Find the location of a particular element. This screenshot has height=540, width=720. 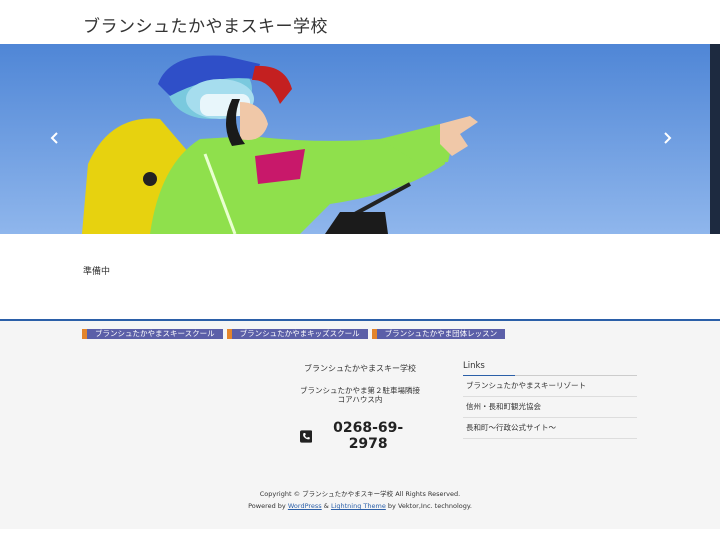

contact-phone: 0268-69-2978 is located at coordinates (360, 436).